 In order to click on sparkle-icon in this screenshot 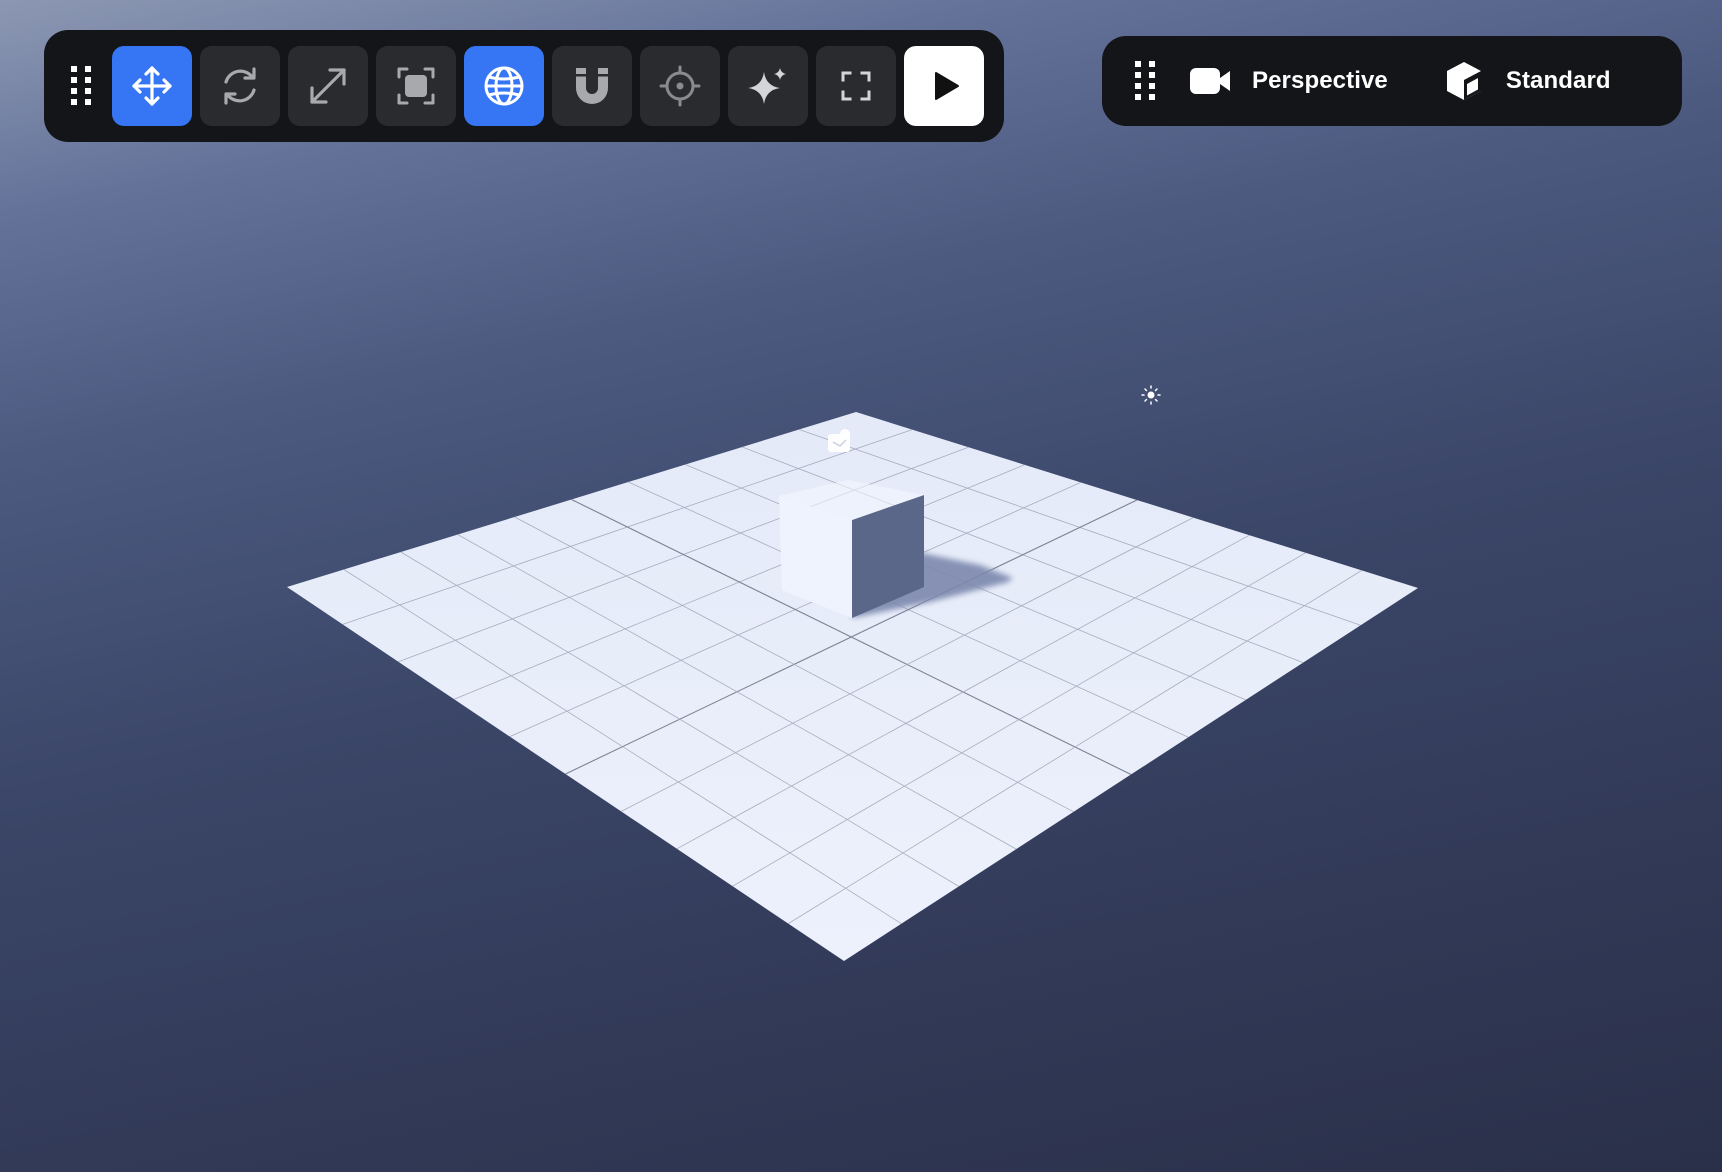, I will do `click(767, 86)`.